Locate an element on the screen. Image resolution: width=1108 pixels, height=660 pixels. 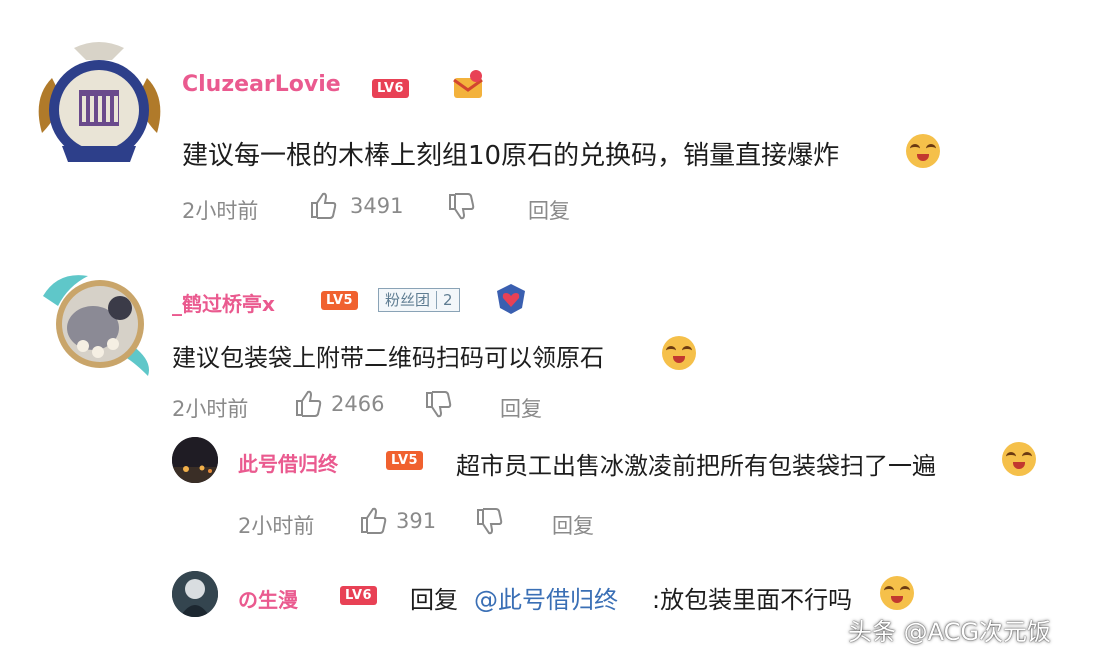
mention-link: @此号借归终 is located at coordinates (546, 597).